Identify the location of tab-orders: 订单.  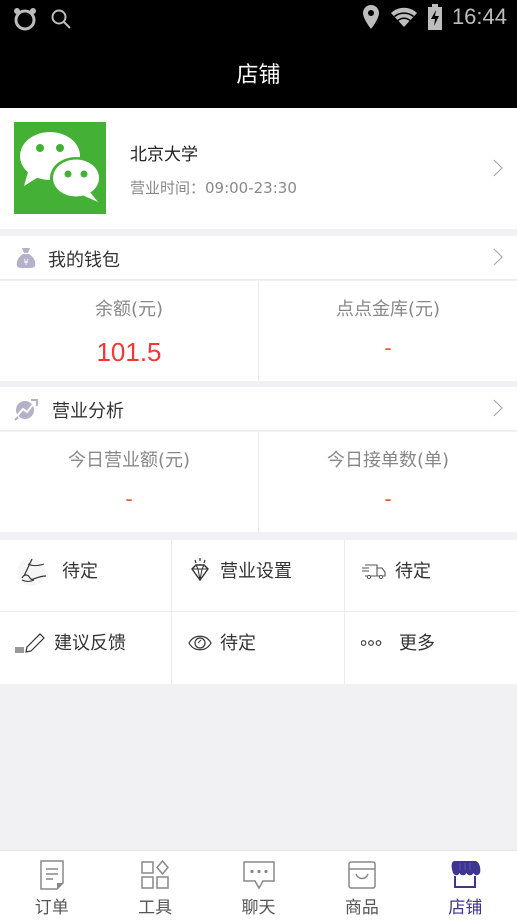
(51, 885).